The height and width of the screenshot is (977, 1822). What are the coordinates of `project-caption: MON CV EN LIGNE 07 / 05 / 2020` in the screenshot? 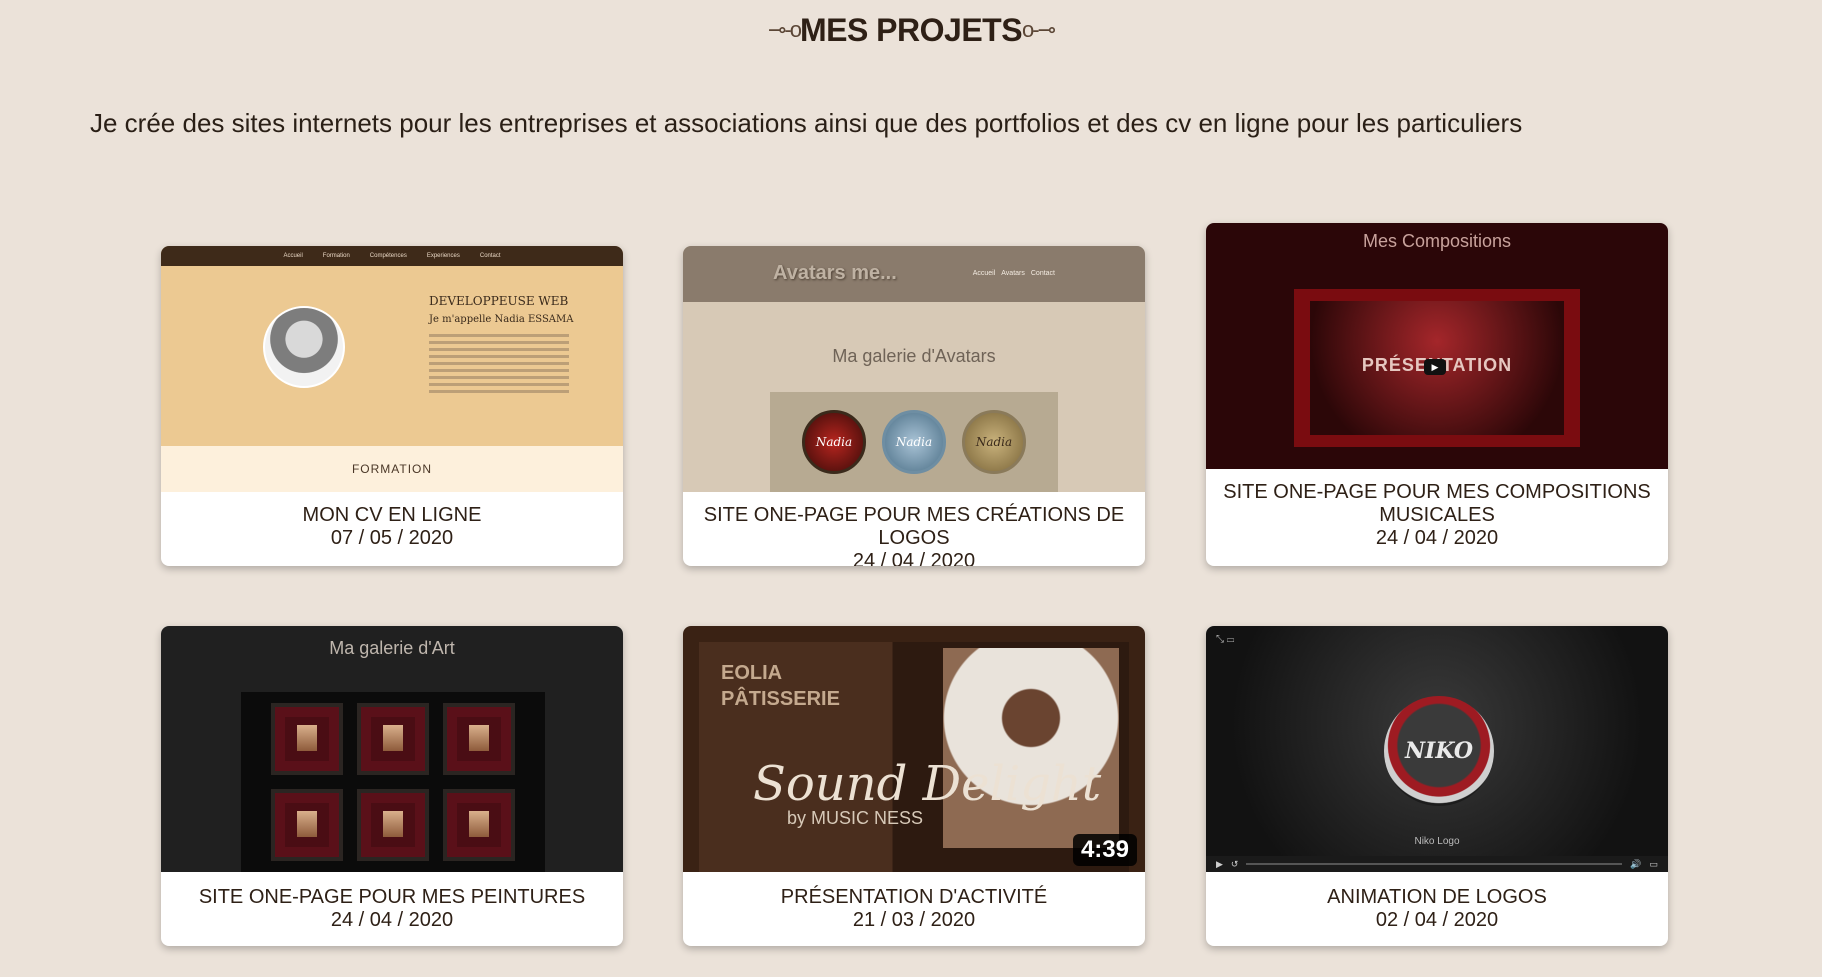 It's located at (392, 521).